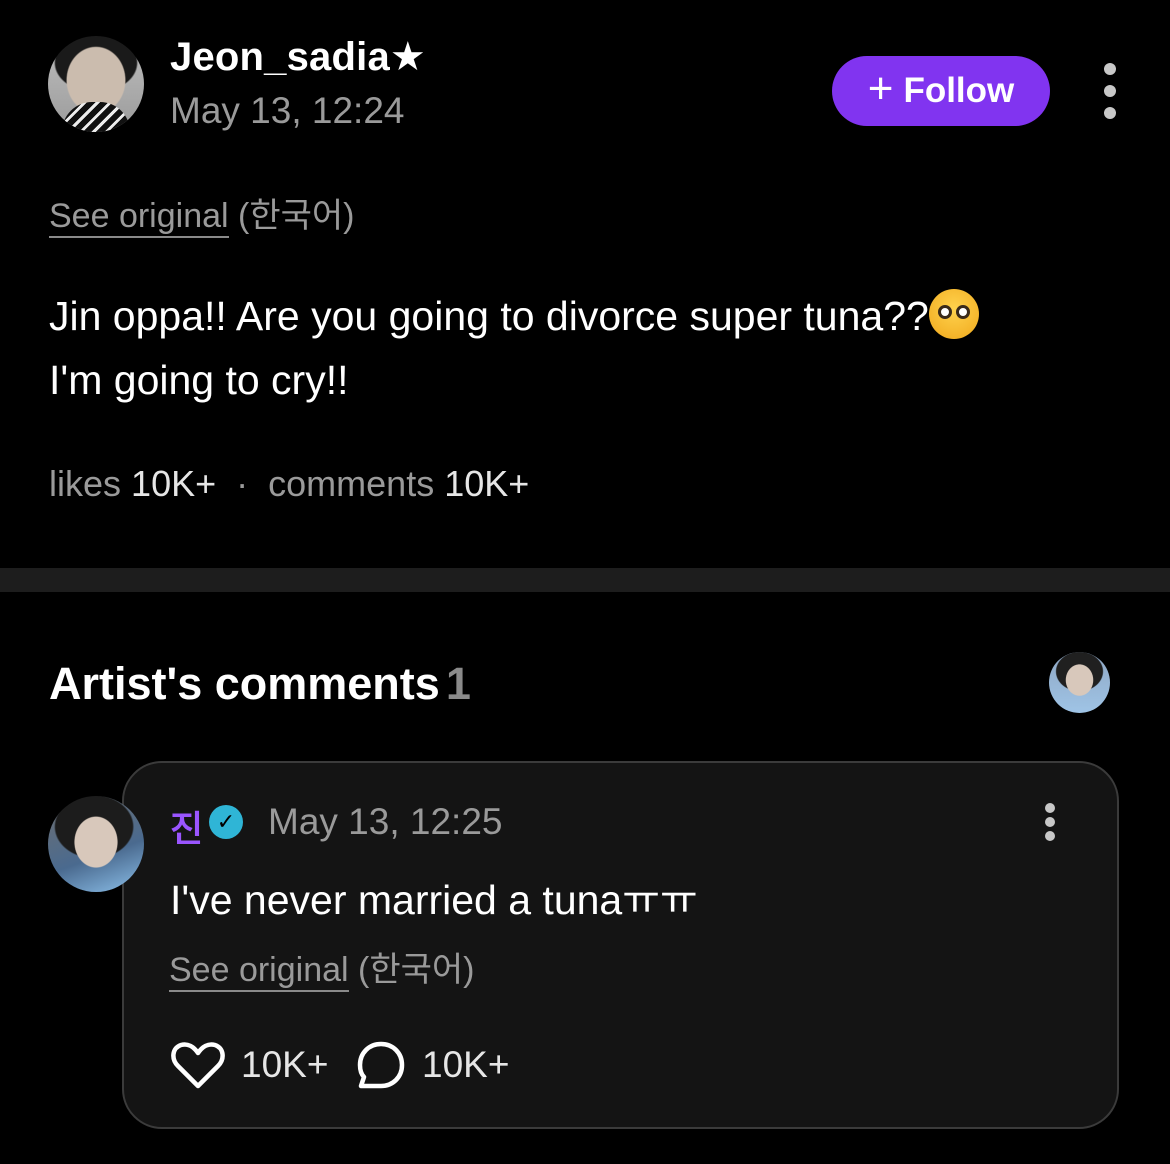  What do you see at coordinates (244, 683) in the screenshot?
I see `artist-comments-label: Artist's comments` at bounding box center [244, 683].